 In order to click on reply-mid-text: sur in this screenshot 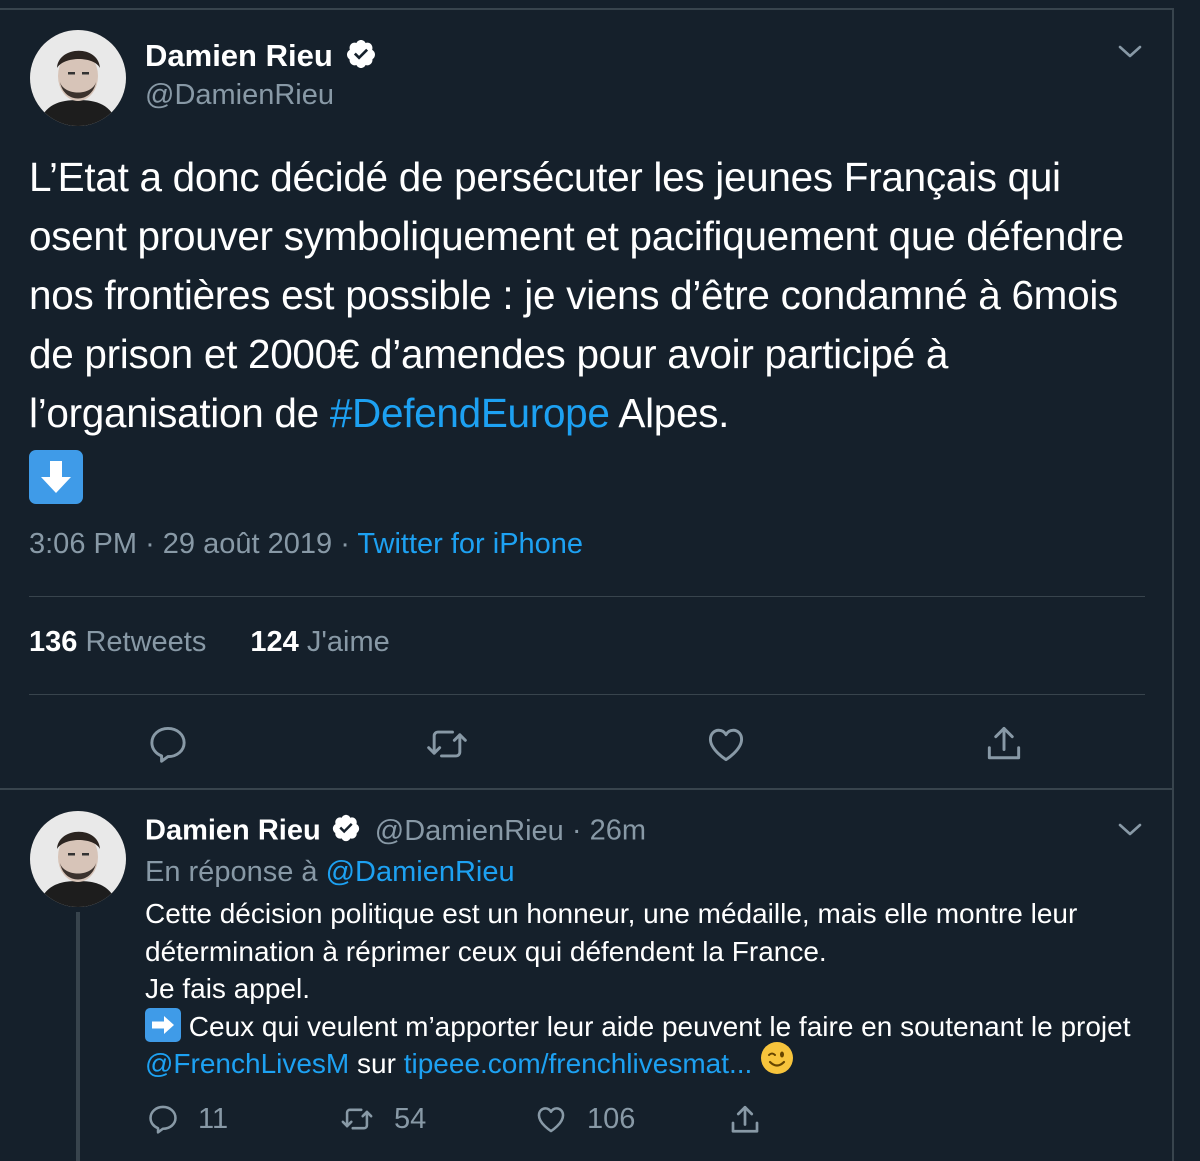, I will do `click(376, 1063)`.